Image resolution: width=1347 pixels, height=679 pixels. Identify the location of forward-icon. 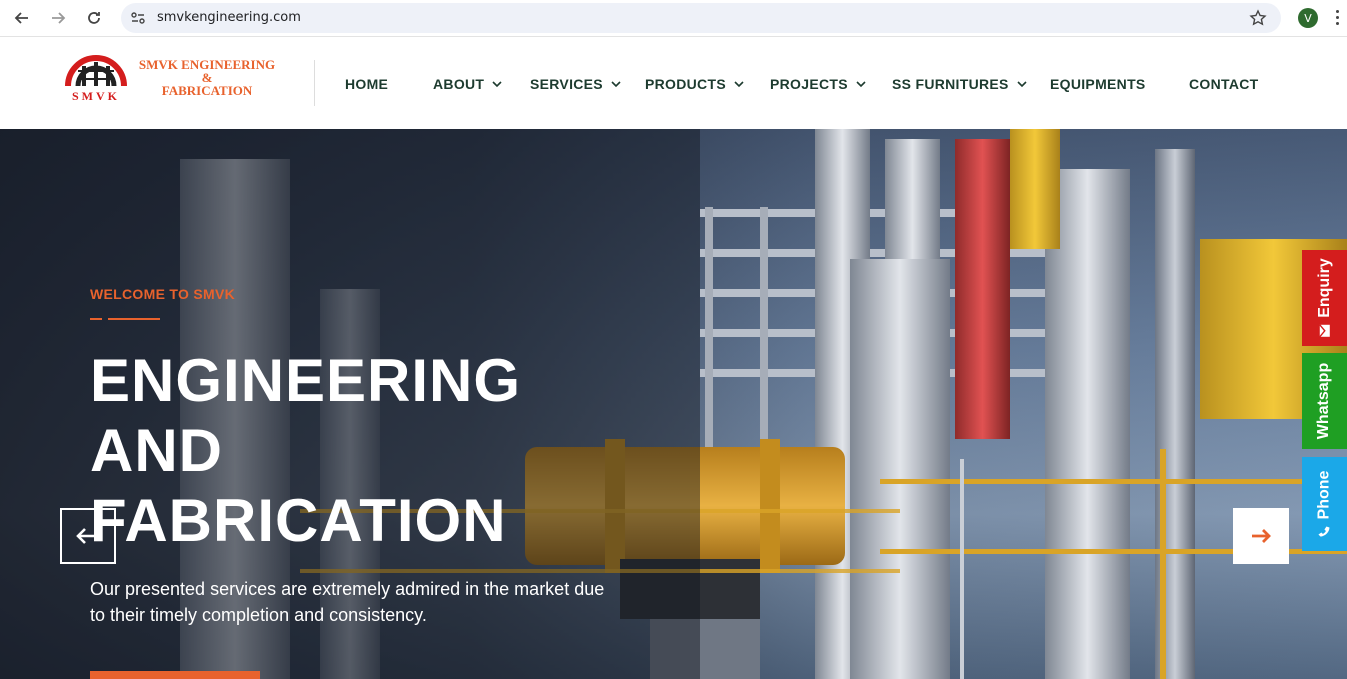
(58, 18).